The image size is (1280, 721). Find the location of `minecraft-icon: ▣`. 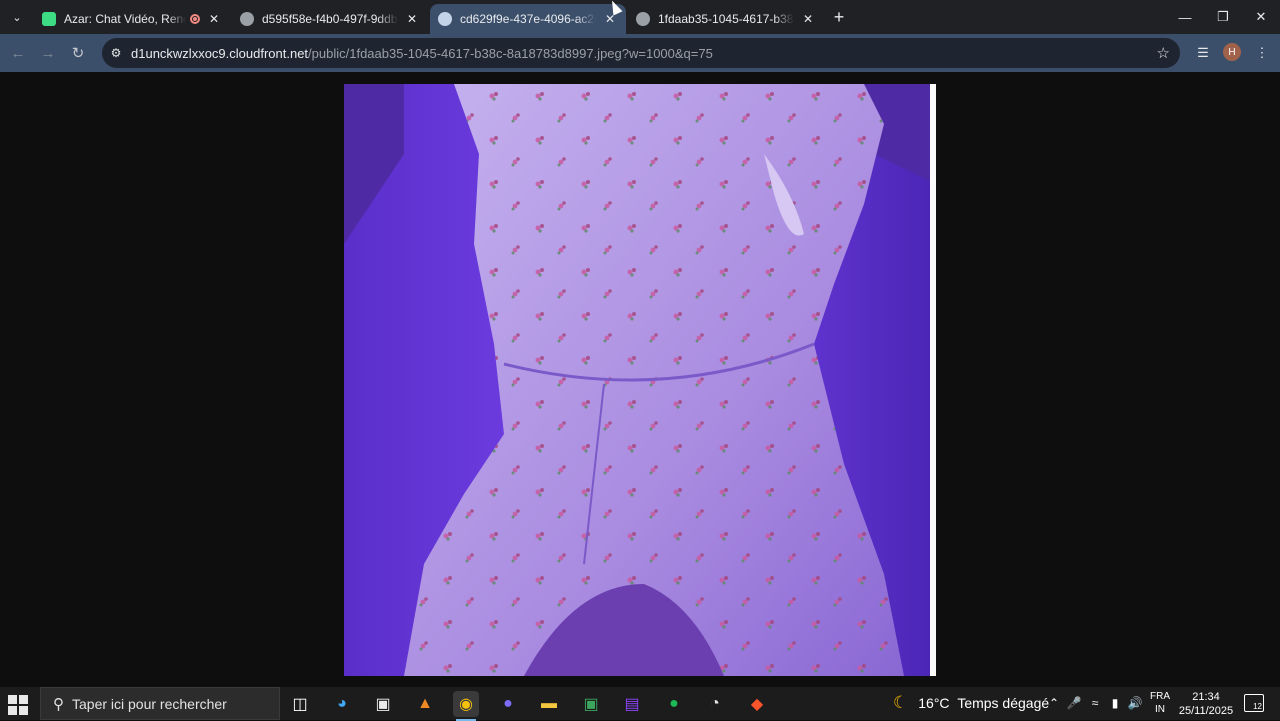

minecraft-icon: ▣ is located at coordinates (591, 704).